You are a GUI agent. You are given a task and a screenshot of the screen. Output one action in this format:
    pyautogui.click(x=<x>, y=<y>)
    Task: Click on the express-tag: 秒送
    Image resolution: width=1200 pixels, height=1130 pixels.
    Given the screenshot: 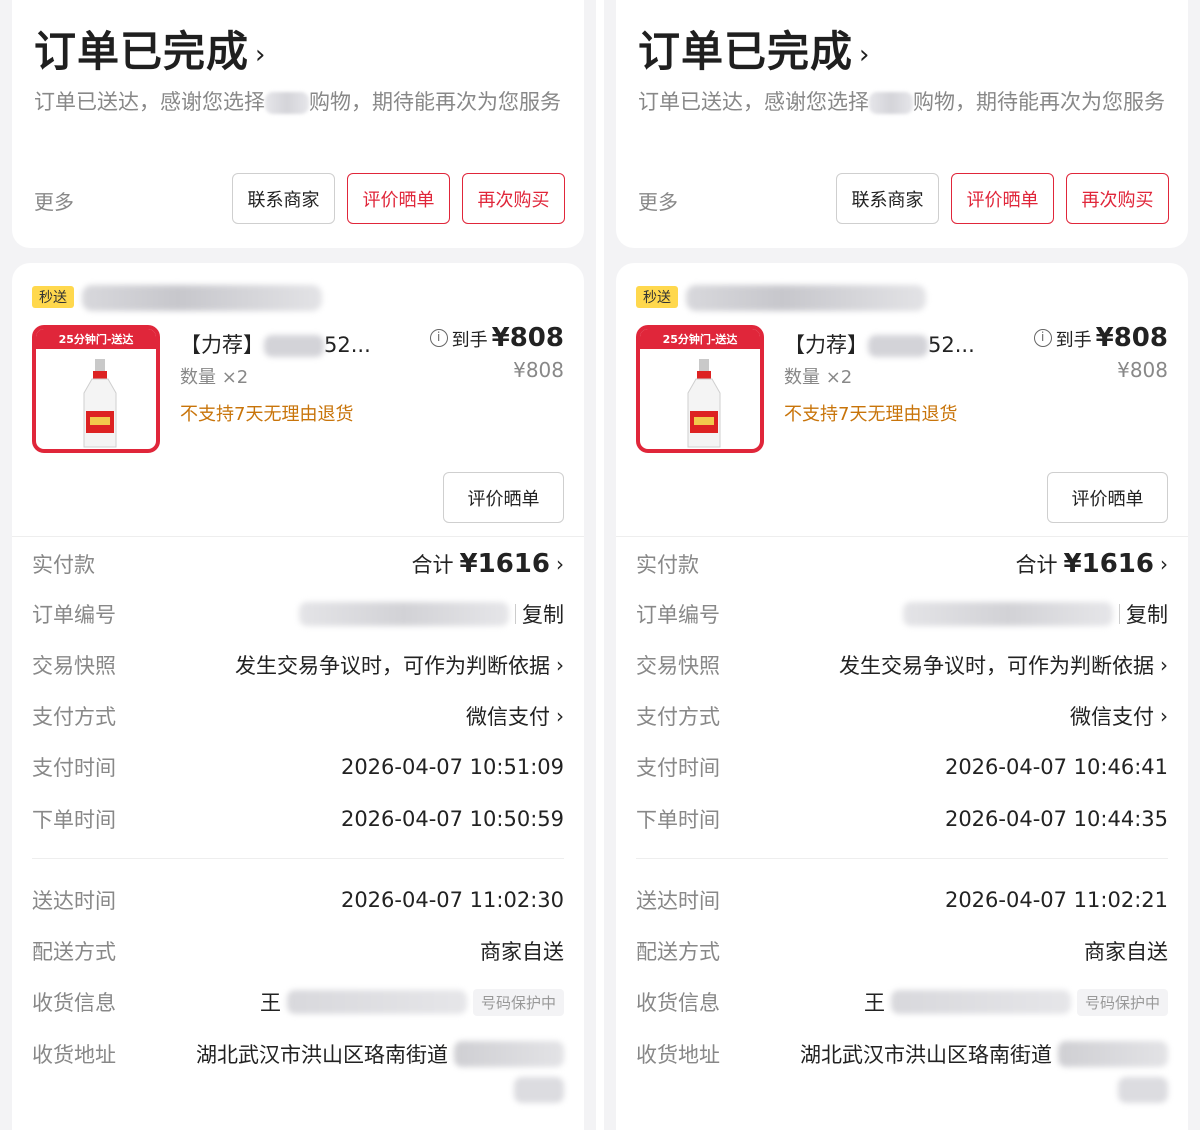 What is the action you would take?
    pyautogui.click(x=657, y=297)
    